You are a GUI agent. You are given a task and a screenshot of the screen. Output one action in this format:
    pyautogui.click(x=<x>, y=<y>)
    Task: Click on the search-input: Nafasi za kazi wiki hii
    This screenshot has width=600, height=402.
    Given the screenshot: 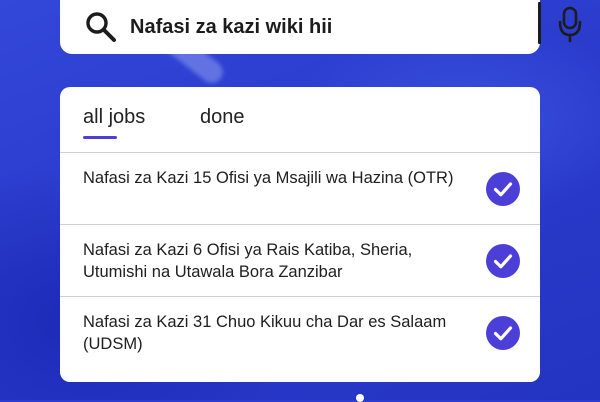 What is the action you would take?
    pyautogui.click(x=231, y=27)
    